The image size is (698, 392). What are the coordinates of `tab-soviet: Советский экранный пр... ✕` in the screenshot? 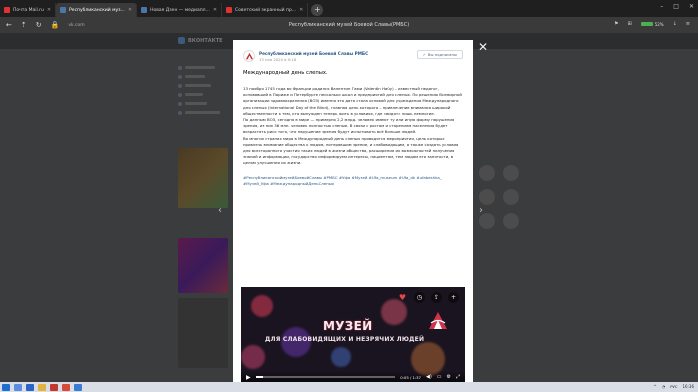 It's located at (265, 10).